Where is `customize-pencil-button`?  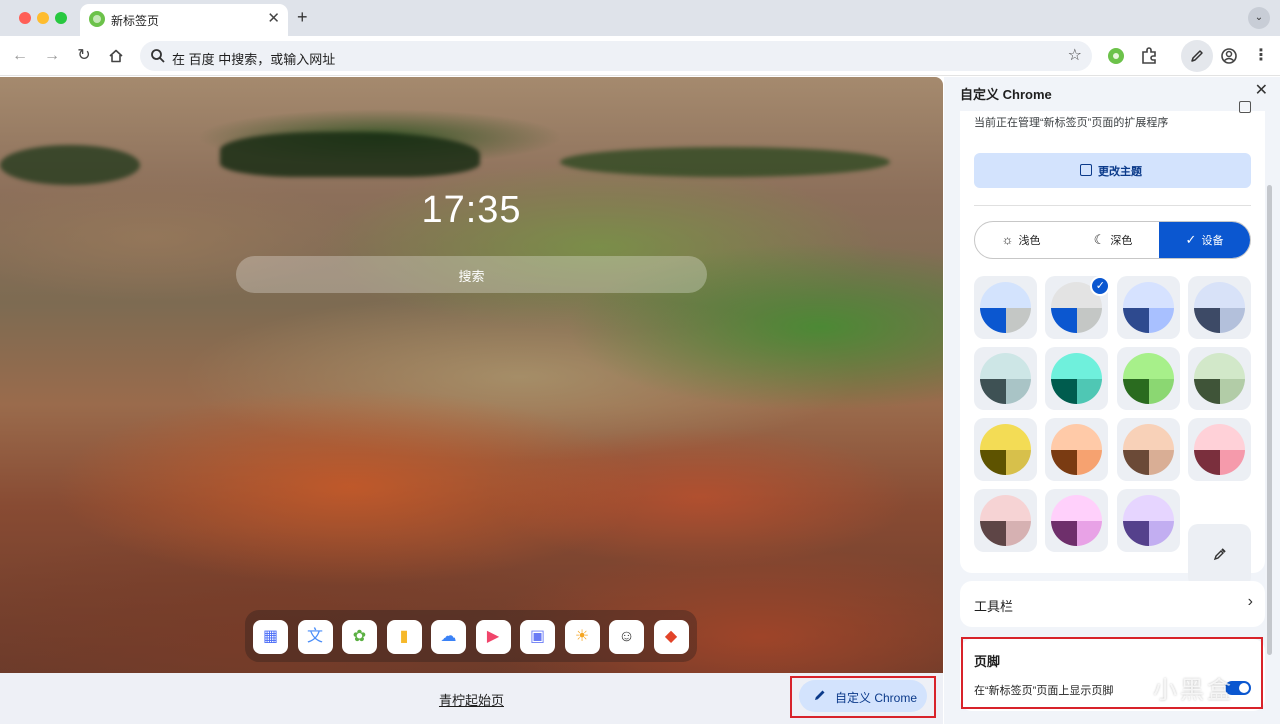
customize-pencil-button is located at coordinates (1197, 56).